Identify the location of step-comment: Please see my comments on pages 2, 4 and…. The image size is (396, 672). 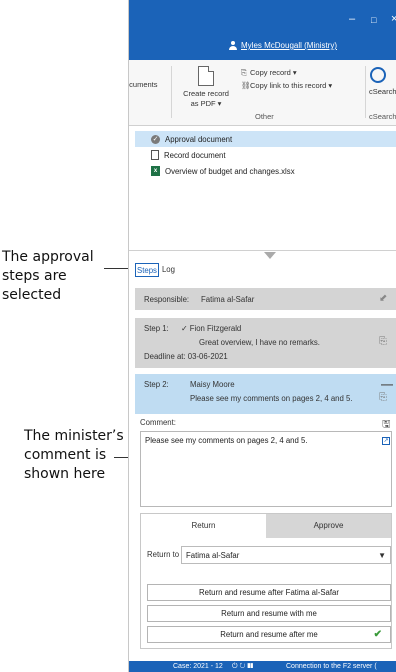
(271, 398).